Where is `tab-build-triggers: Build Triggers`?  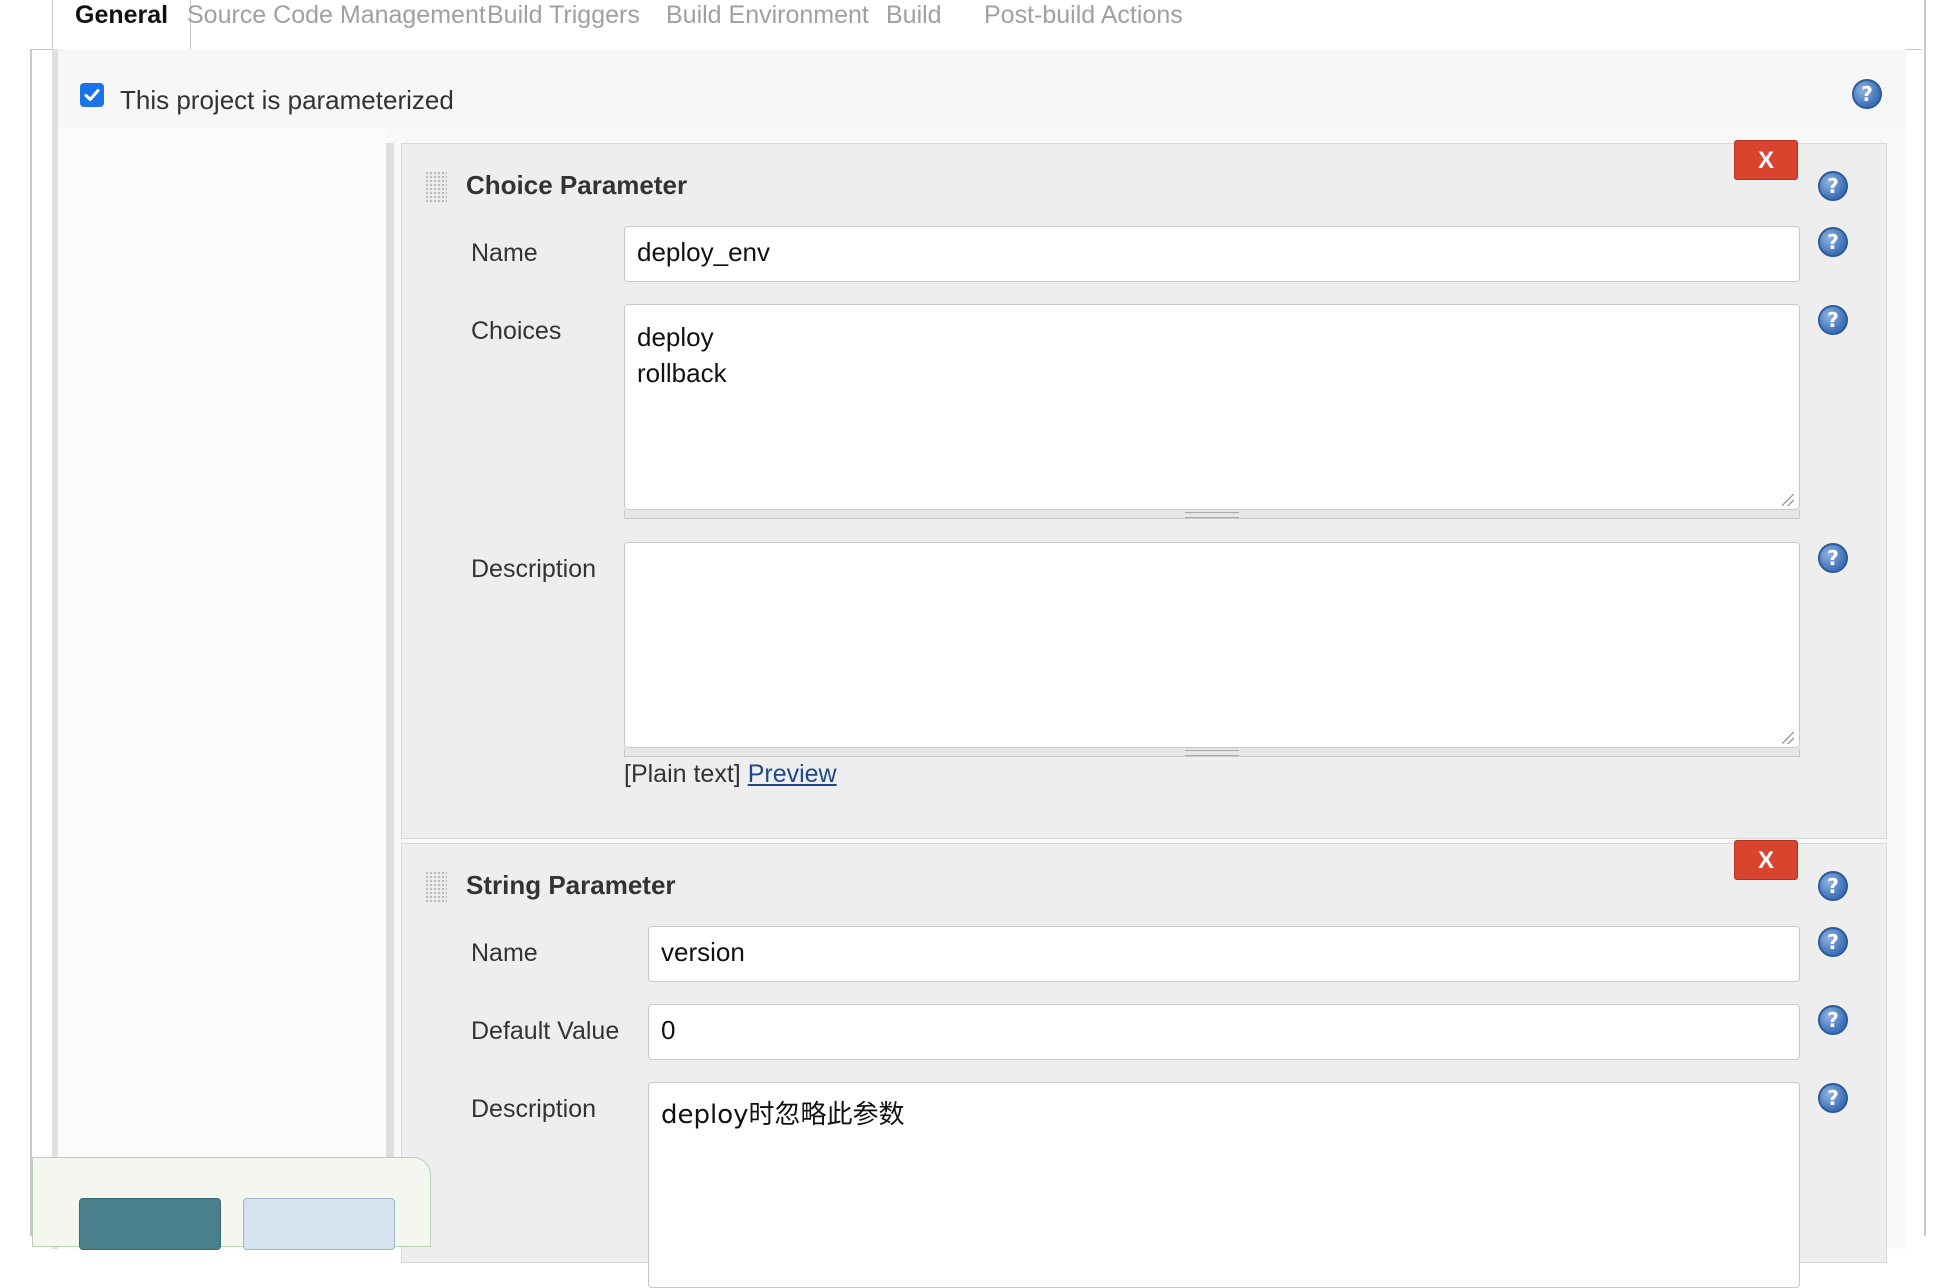 tab-build-triggers: Build Triggers is located at coordinates (563, 24).